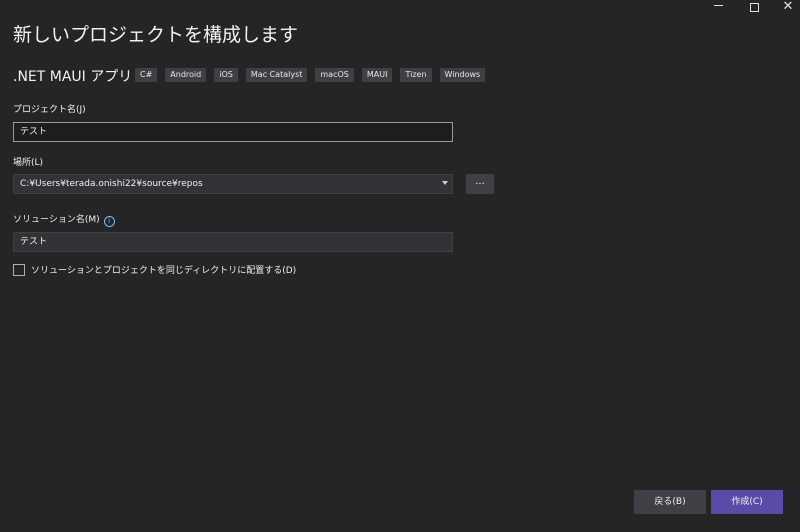 The height and width of the screenshot is (532, 800). I want to click on location-label: 場所(L), so click(28, 163).